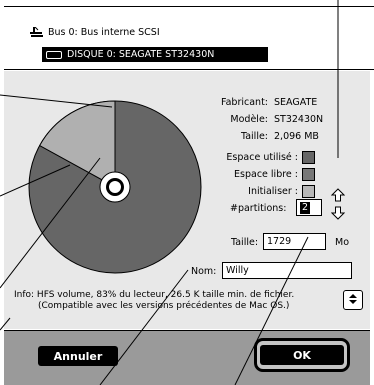 This screenshot has width=374, height=385. I want to click on fabricant-label: Fabricant:, so click(244, 102).